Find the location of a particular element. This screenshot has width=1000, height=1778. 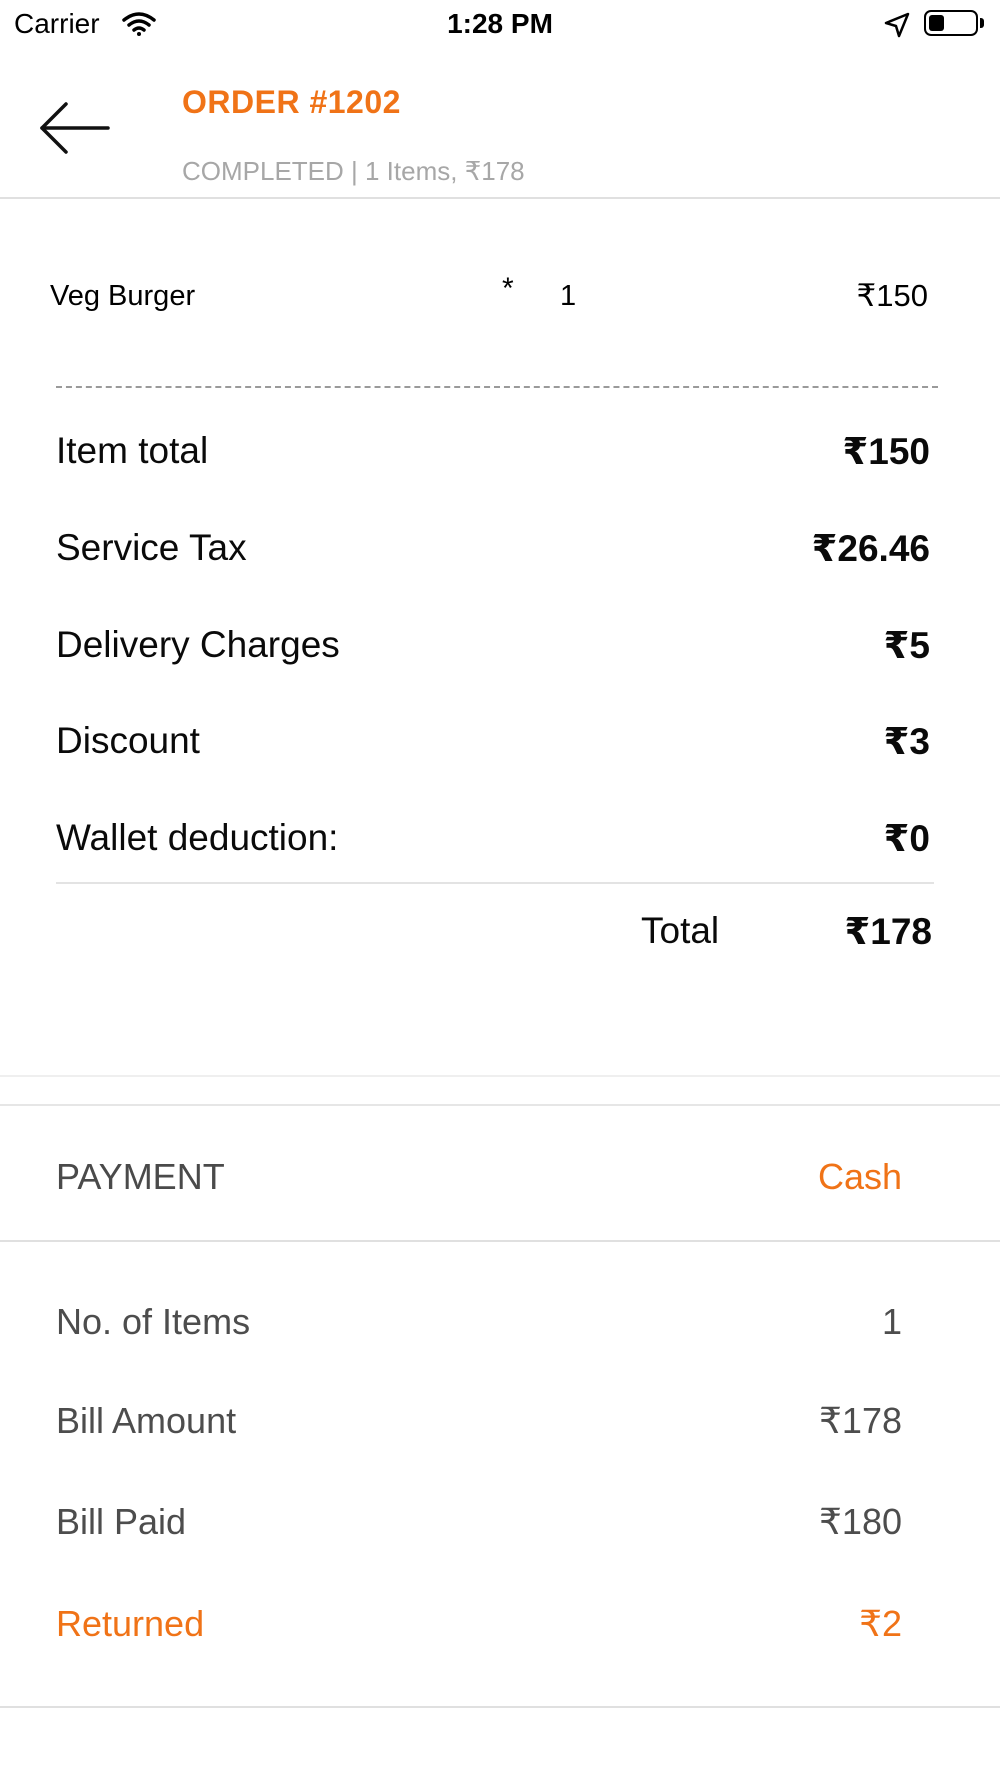

summary-label: Item total is located at coordinates (132, 450).